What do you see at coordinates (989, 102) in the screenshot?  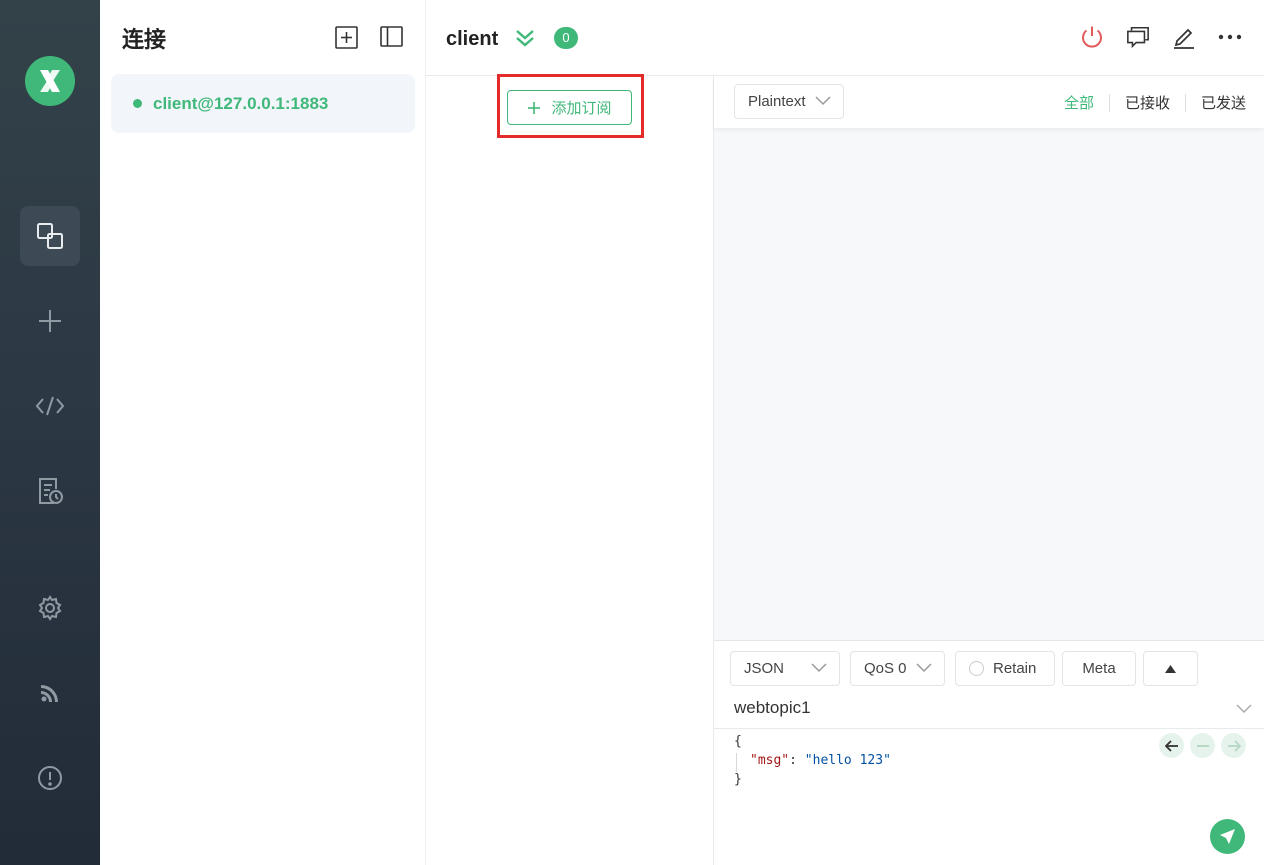 I see `messages-toolbar: Plaintext 全部 已接收 已发送` at bounding box center [989, 102].